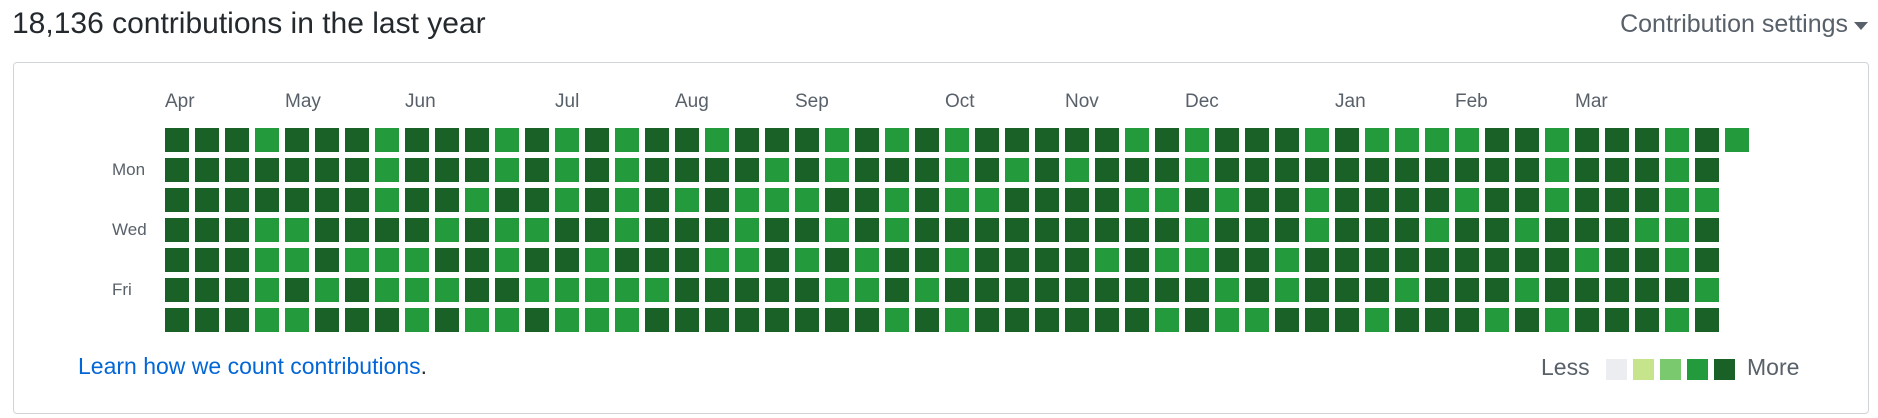 The image size is (1878, 418). I want to click on learn-how-we-count-link: Learn how we count contributions., so click(252, 366).